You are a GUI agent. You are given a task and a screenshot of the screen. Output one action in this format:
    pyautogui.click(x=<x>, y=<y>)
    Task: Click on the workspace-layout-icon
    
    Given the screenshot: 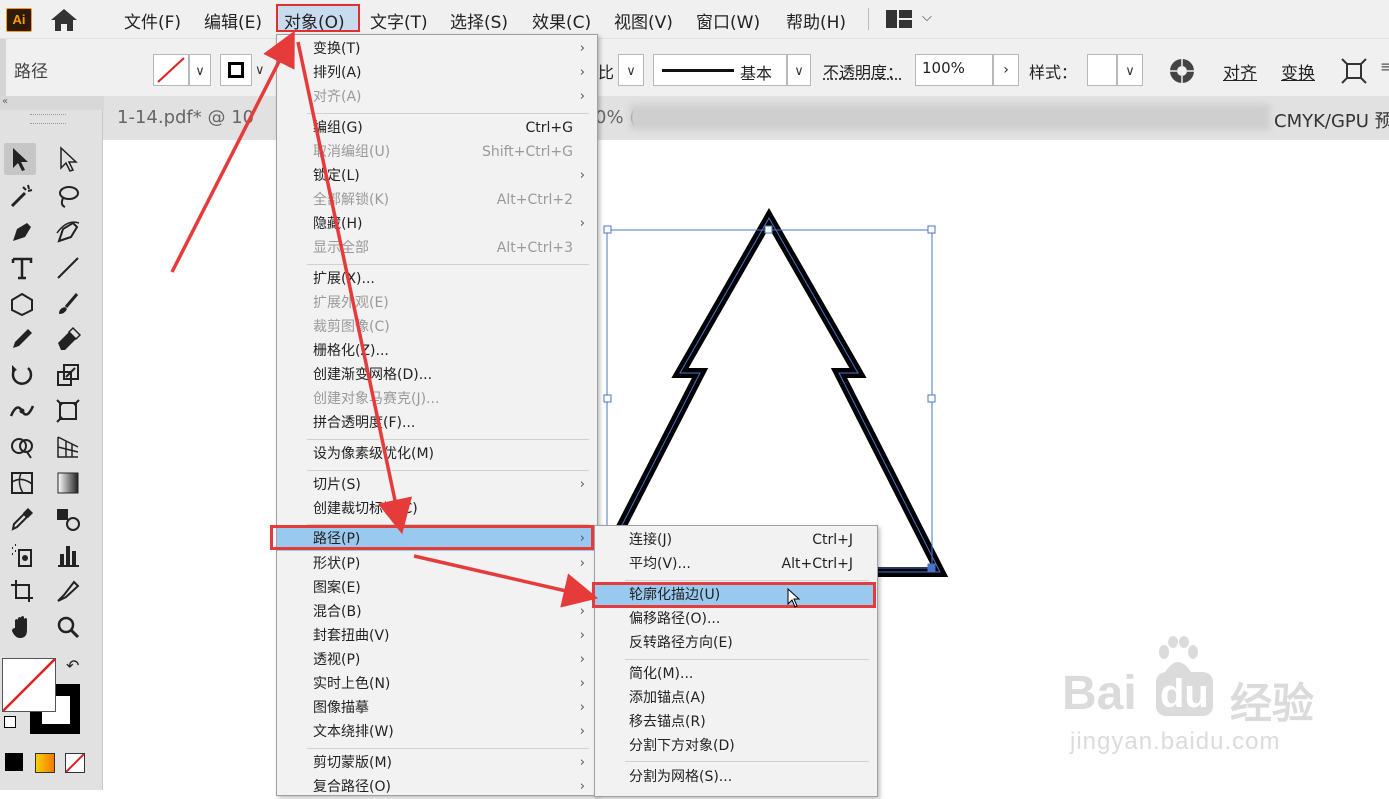 What is the action you would take?
    pyautogui.click(x=899, y=19)
    